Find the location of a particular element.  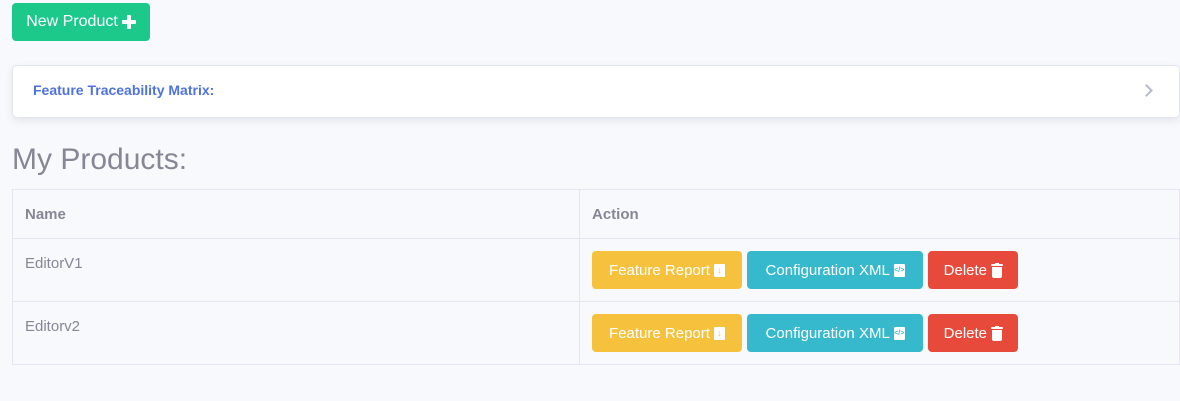

plus-icon is located at coordinates (128, 22).